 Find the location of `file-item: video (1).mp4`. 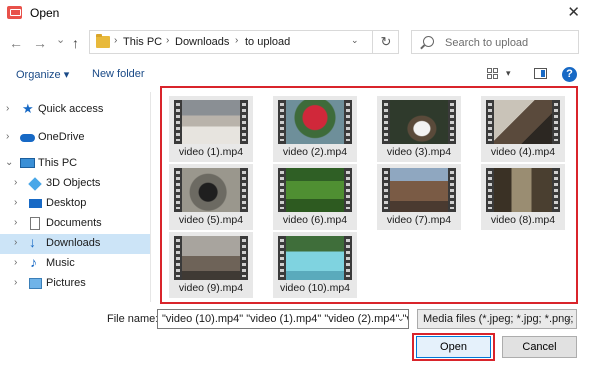

file-item: video (1).mp4 is located at coordinates (211, 129).